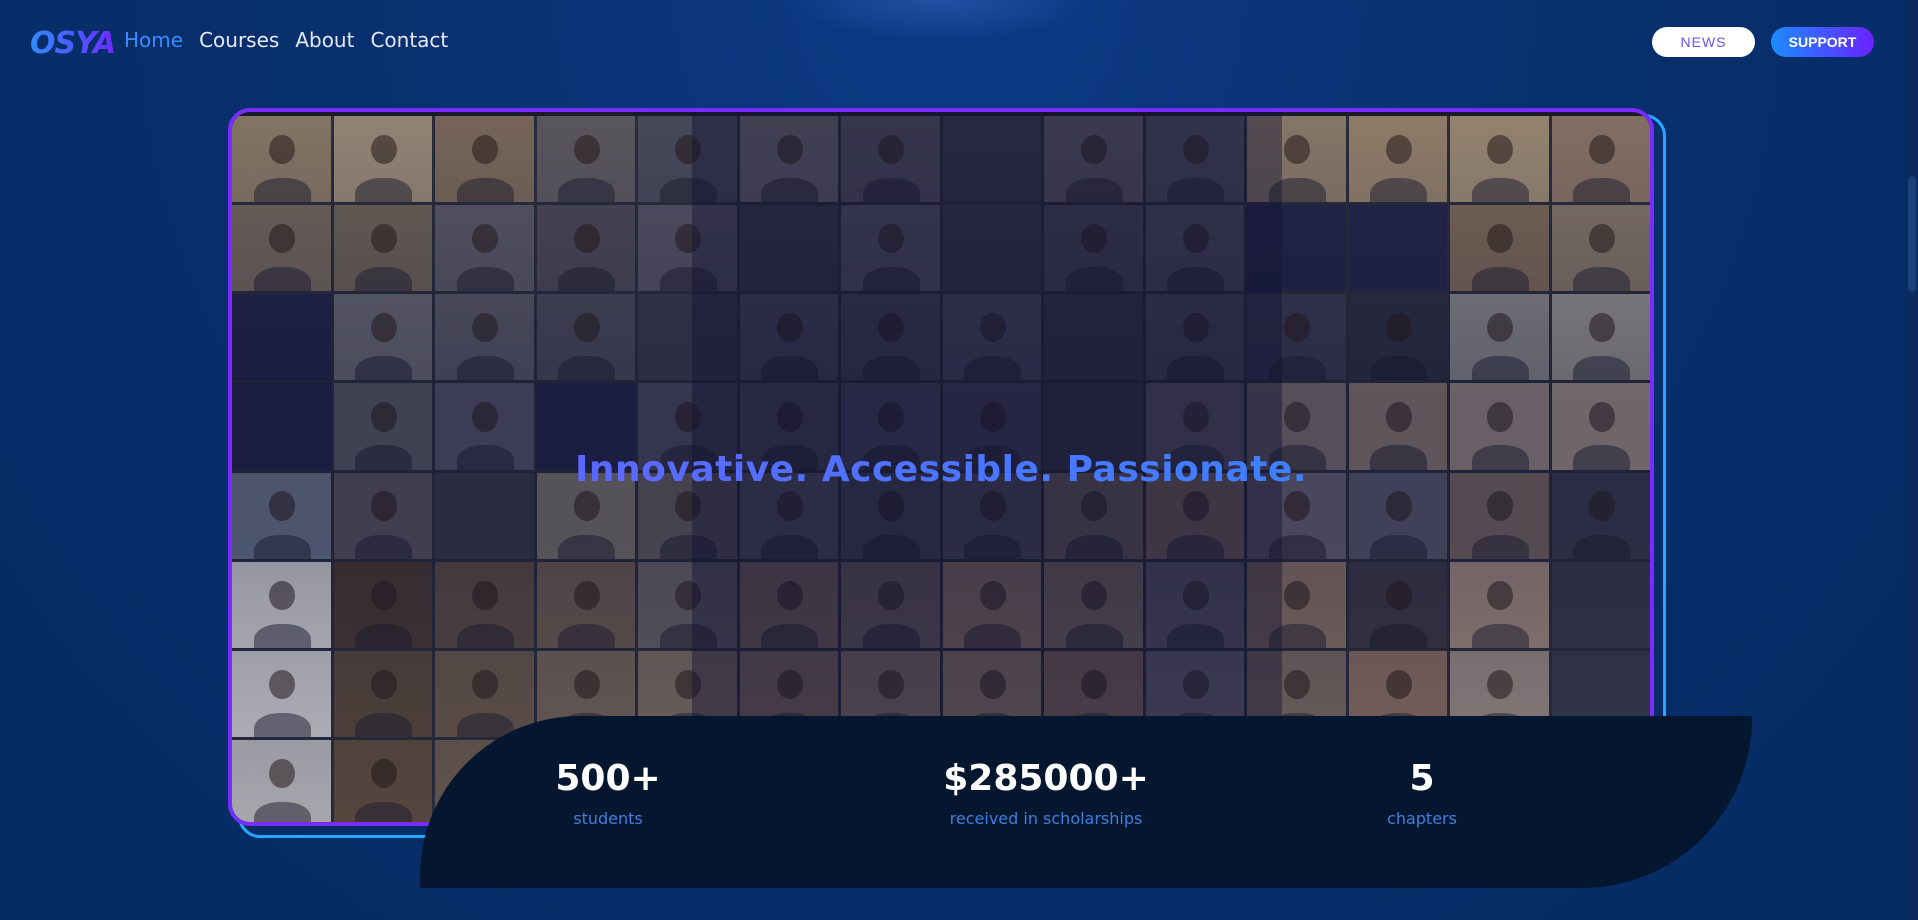  Describe the element at coordinates (941, 469) in the screenshot. I see `hero-tagline: Innovative. Accessible. Passionate.` at that location.